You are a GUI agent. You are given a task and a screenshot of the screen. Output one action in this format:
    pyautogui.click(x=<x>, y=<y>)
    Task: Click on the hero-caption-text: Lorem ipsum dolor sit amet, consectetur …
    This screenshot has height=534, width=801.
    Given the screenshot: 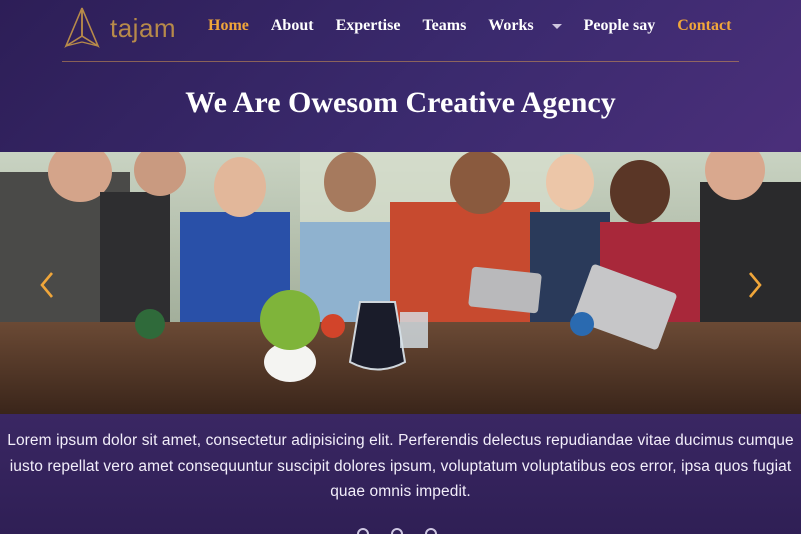 What is the action you would take?
    pyautogui.click(x=400, y=466)
    